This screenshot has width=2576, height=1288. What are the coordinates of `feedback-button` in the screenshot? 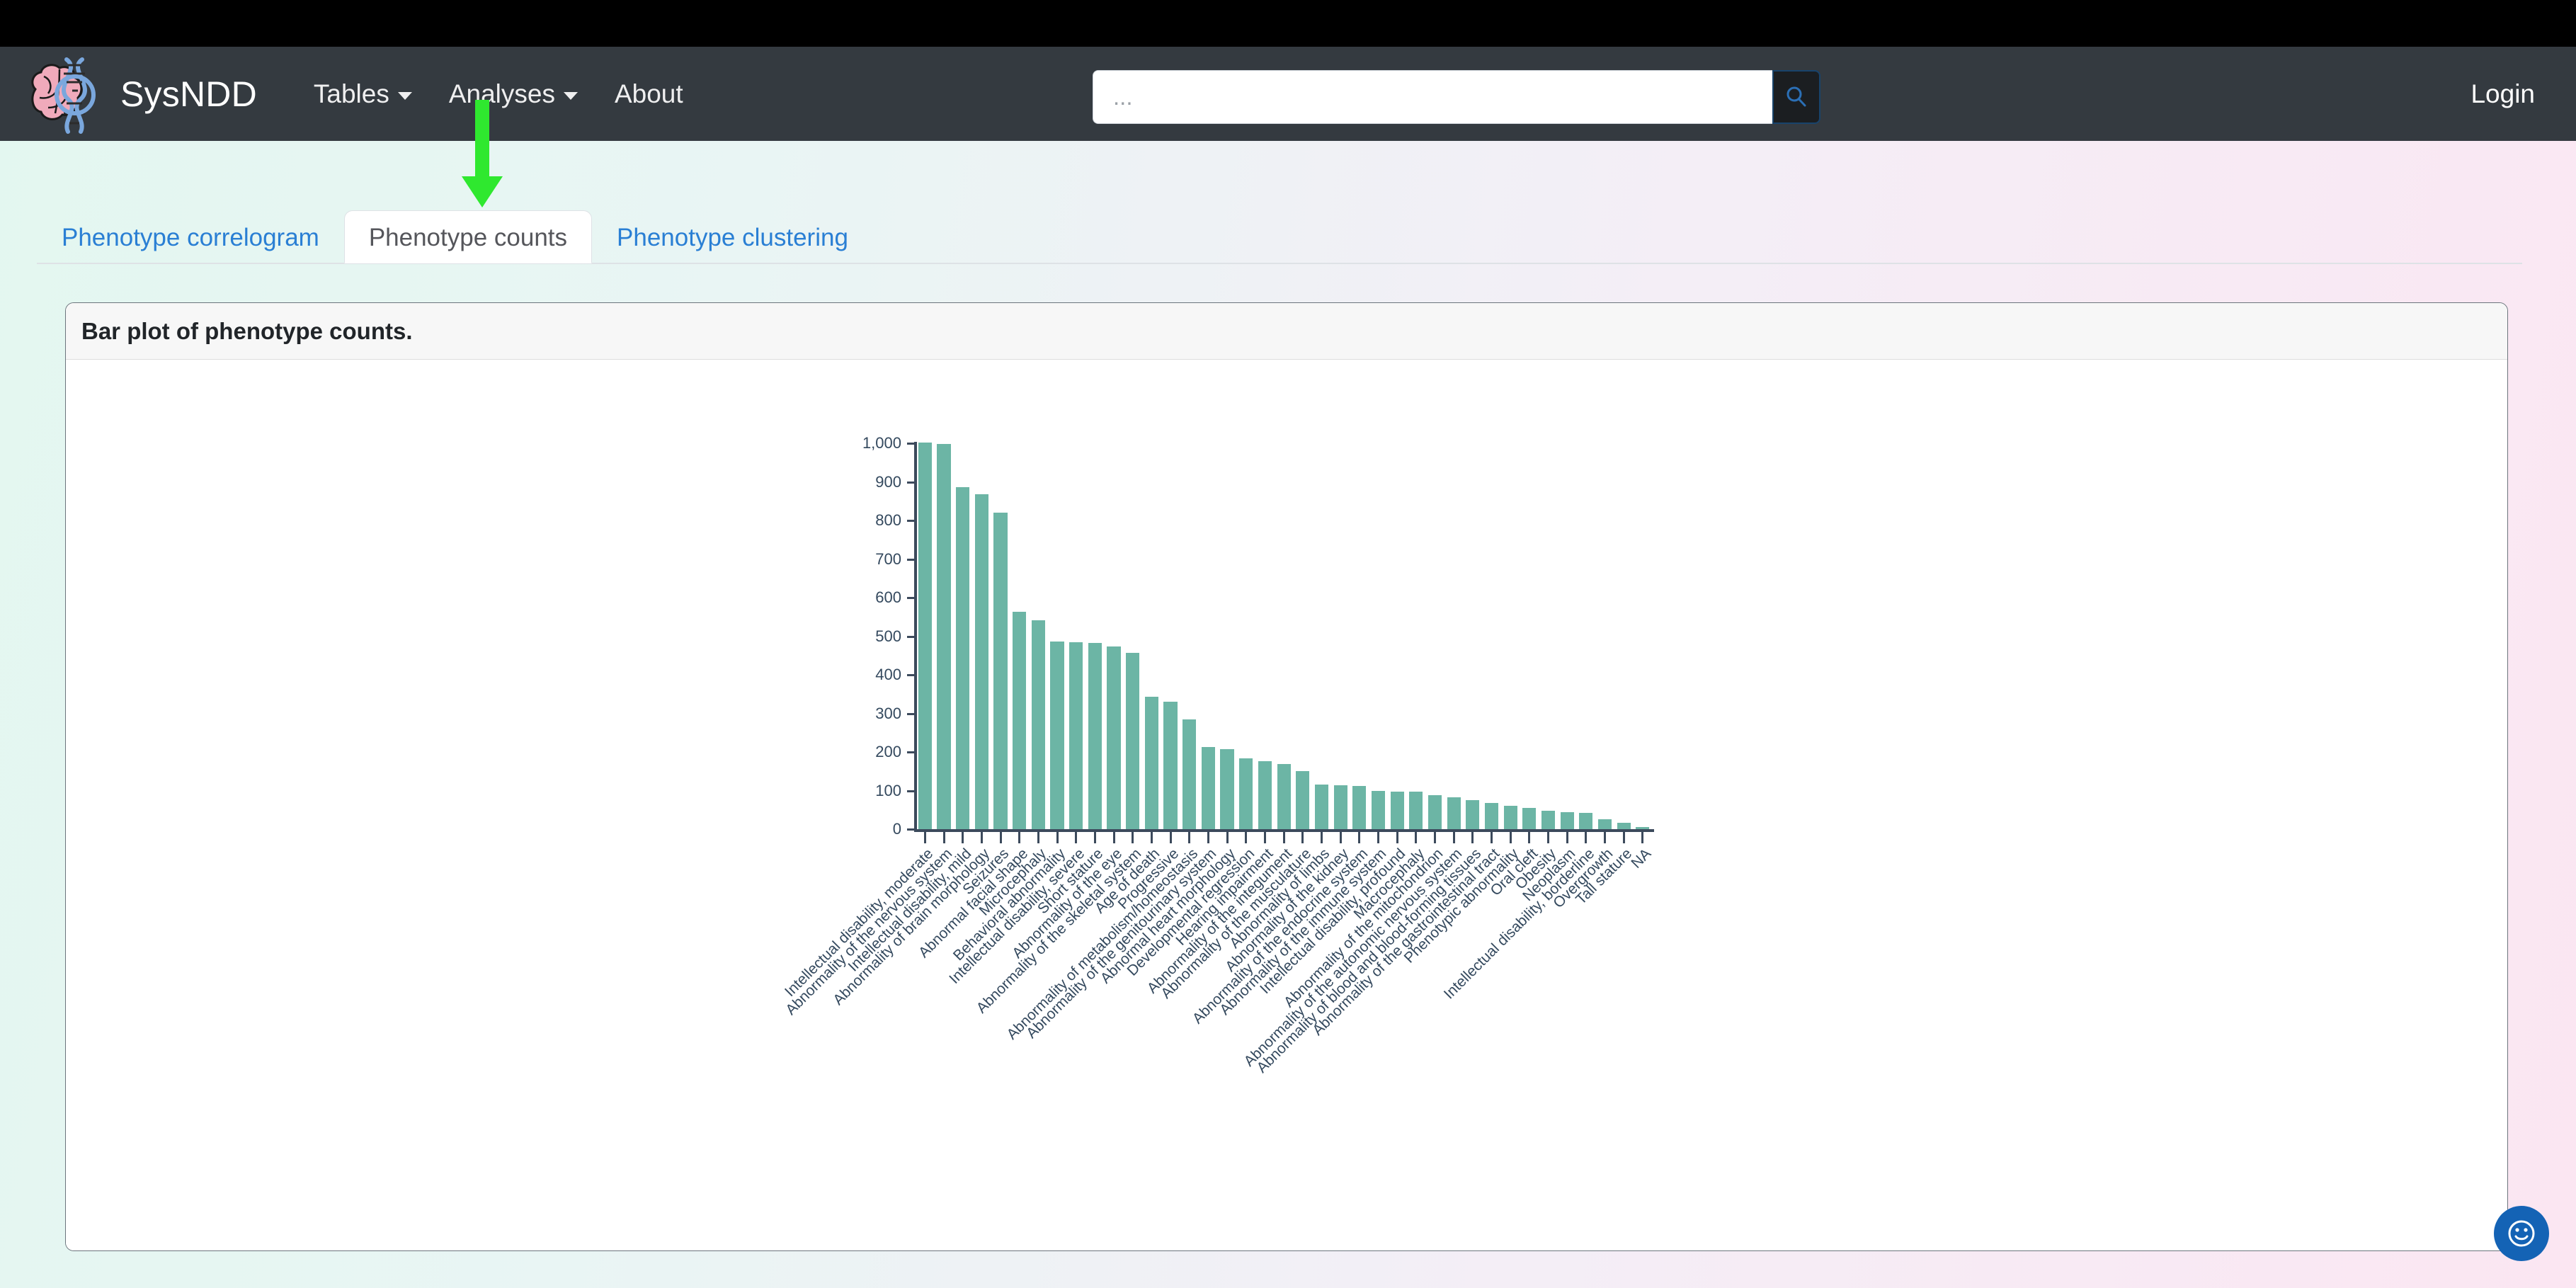 It's located at (2521, 1233).